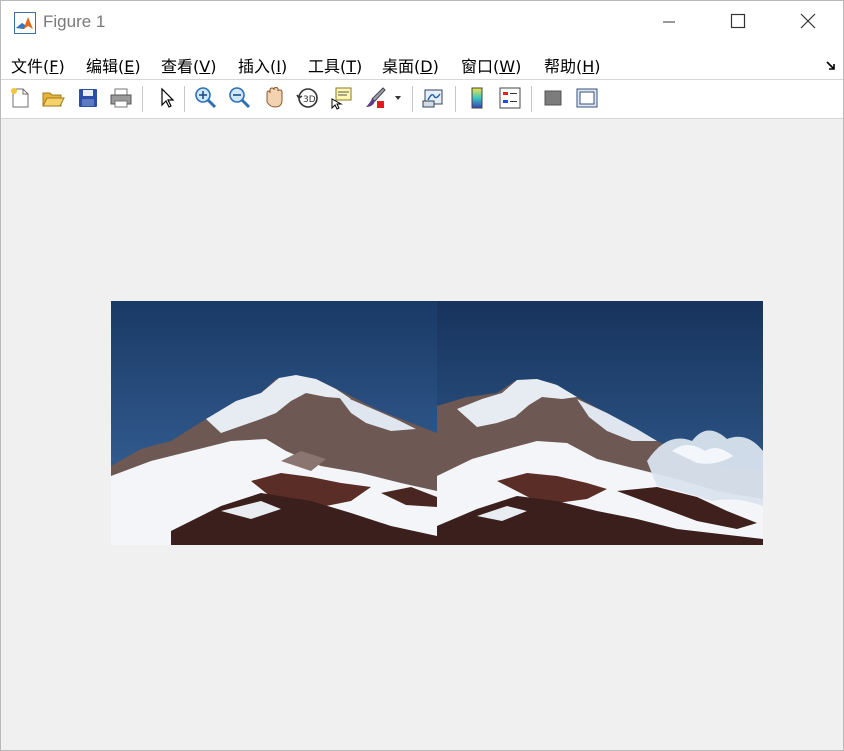 This screenshot has width=844, height=751. Describe the element at coordinates (434, 98) in the screenshot. I see `link-plot-icon` at that location.